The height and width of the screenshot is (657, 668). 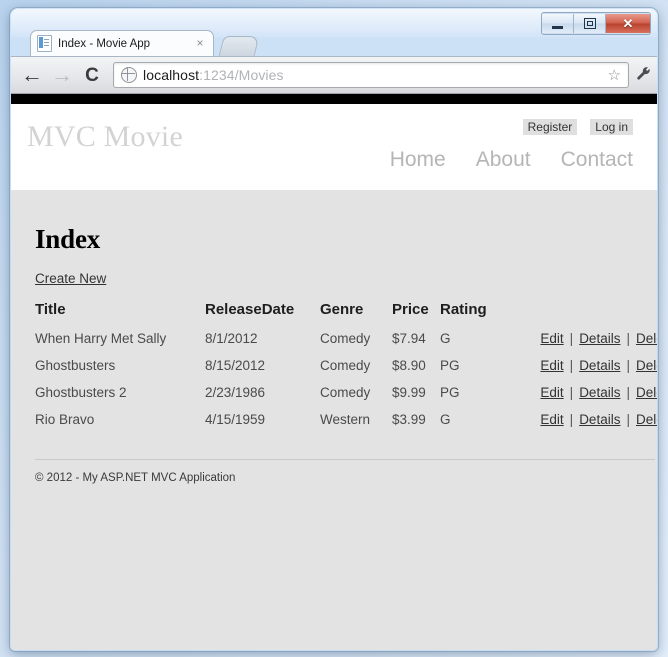 What do you see at coordinates (104, 43) in the screenshot?
I see `tab-title: Index - Movie App` at bounding box center [104, 43].